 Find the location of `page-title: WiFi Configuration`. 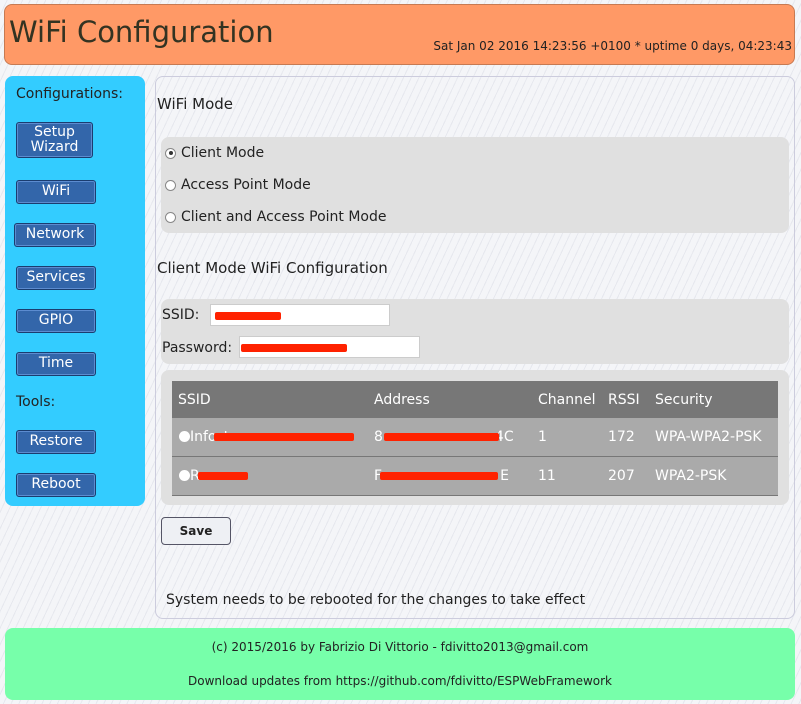

page-title: WiFi Configuration is located at coordinates (141, 32).